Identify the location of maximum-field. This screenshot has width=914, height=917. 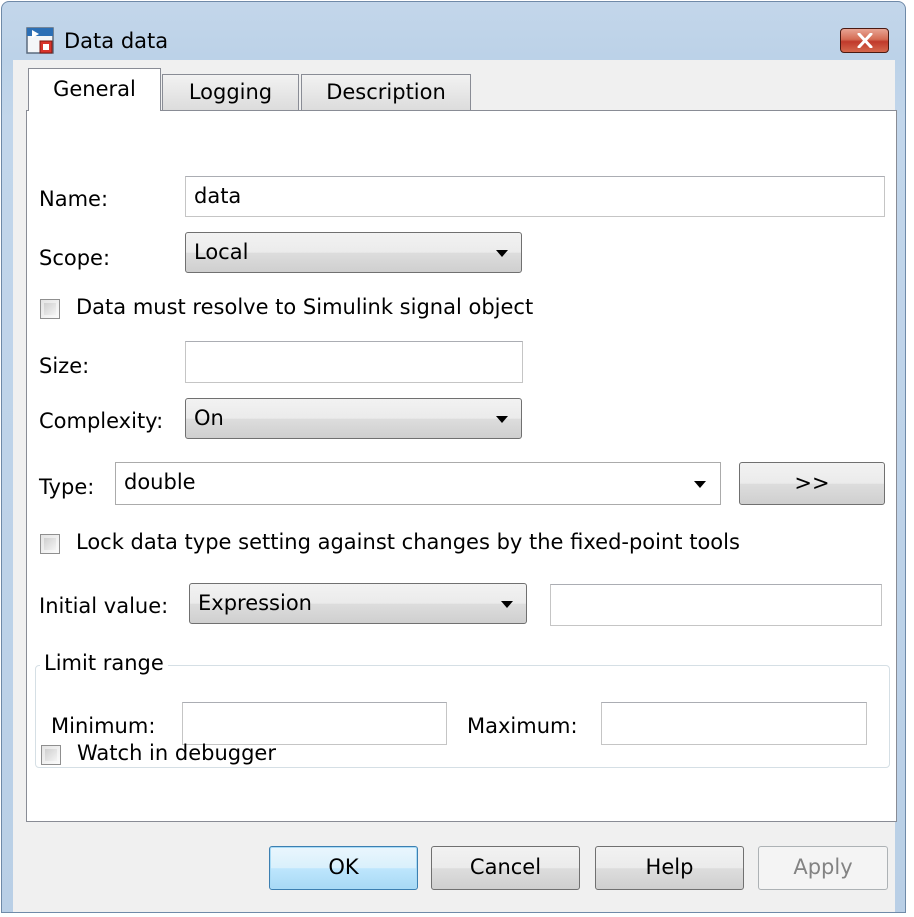
(734, 723).